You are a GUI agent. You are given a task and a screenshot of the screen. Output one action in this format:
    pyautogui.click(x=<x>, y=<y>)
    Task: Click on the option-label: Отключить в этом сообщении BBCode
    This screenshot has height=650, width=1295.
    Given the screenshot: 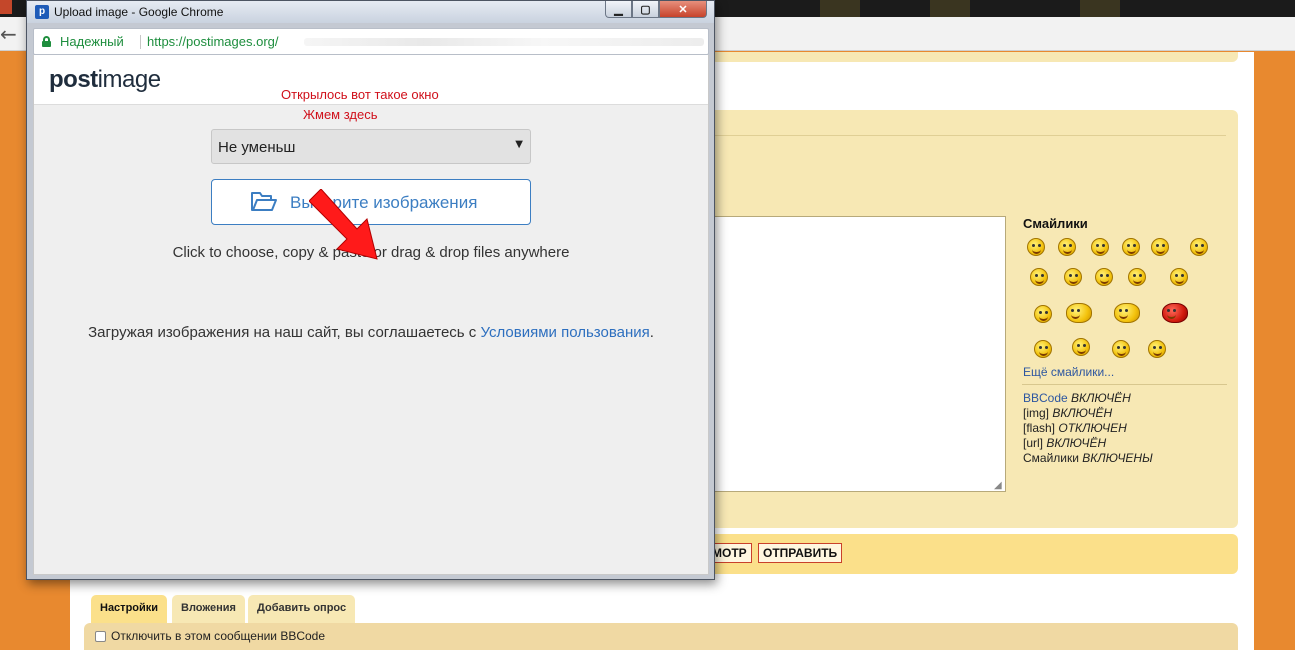 What is the action you would take?
    pyautogui.click(x=218, y=636)
    